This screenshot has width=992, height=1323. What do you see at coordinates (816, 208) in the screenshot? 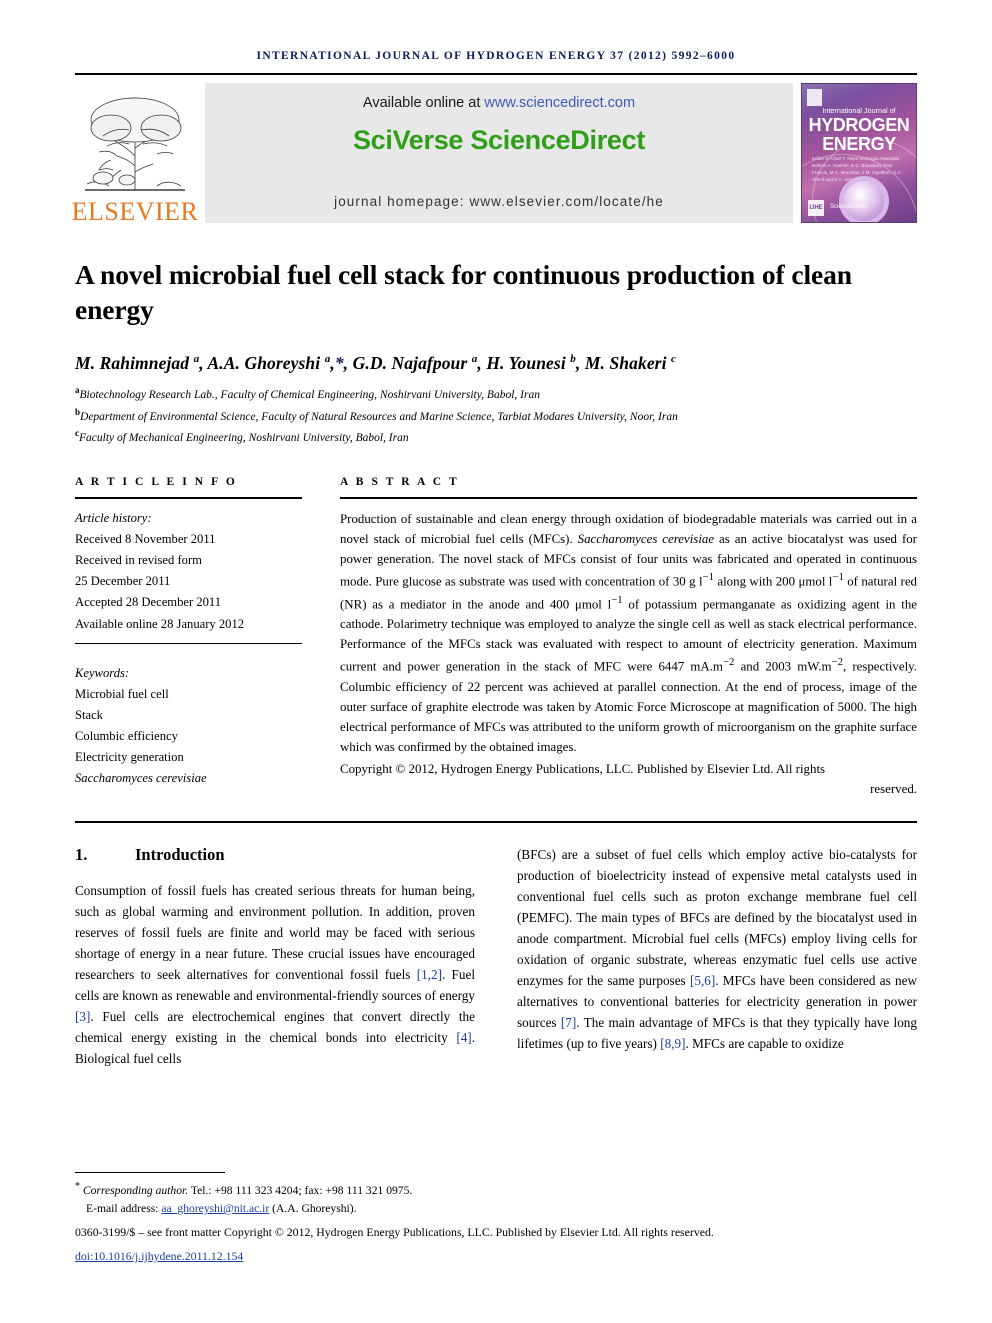
I see `cover-ijhe-badge: IJHE` at bounding box center [816, 208].